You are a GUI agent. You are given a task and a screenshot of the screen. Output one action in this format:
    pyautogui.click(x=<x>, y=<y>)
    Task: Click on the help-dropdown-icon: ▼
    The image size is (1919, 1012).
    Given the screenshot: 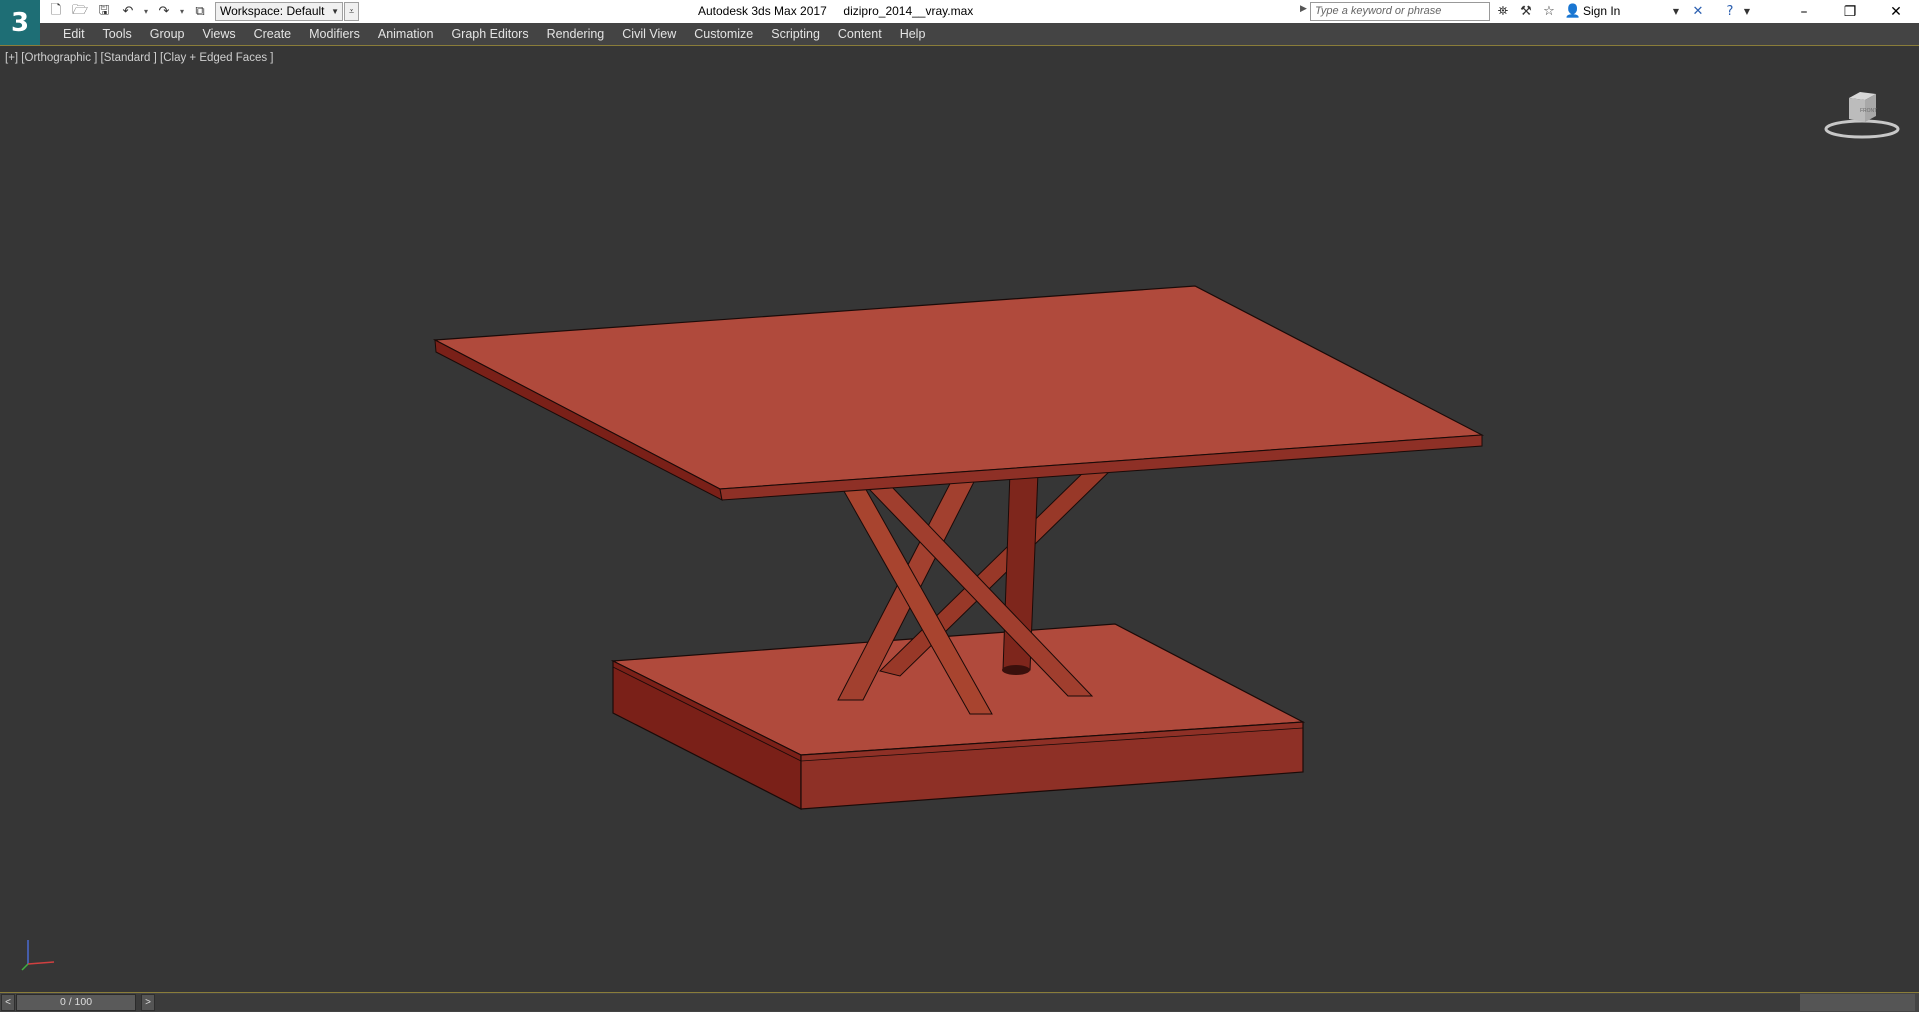 What is the action you would take?
    pyautogui.click(x=1747, y=11)
    